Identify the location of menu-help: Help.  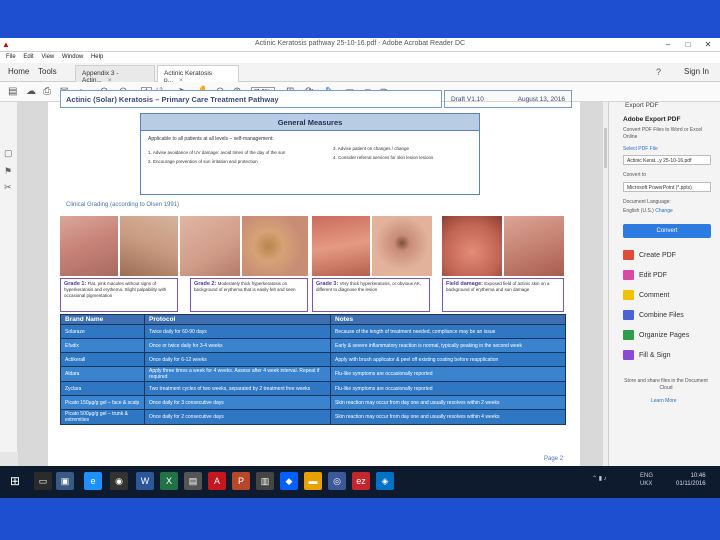
(97, 57).